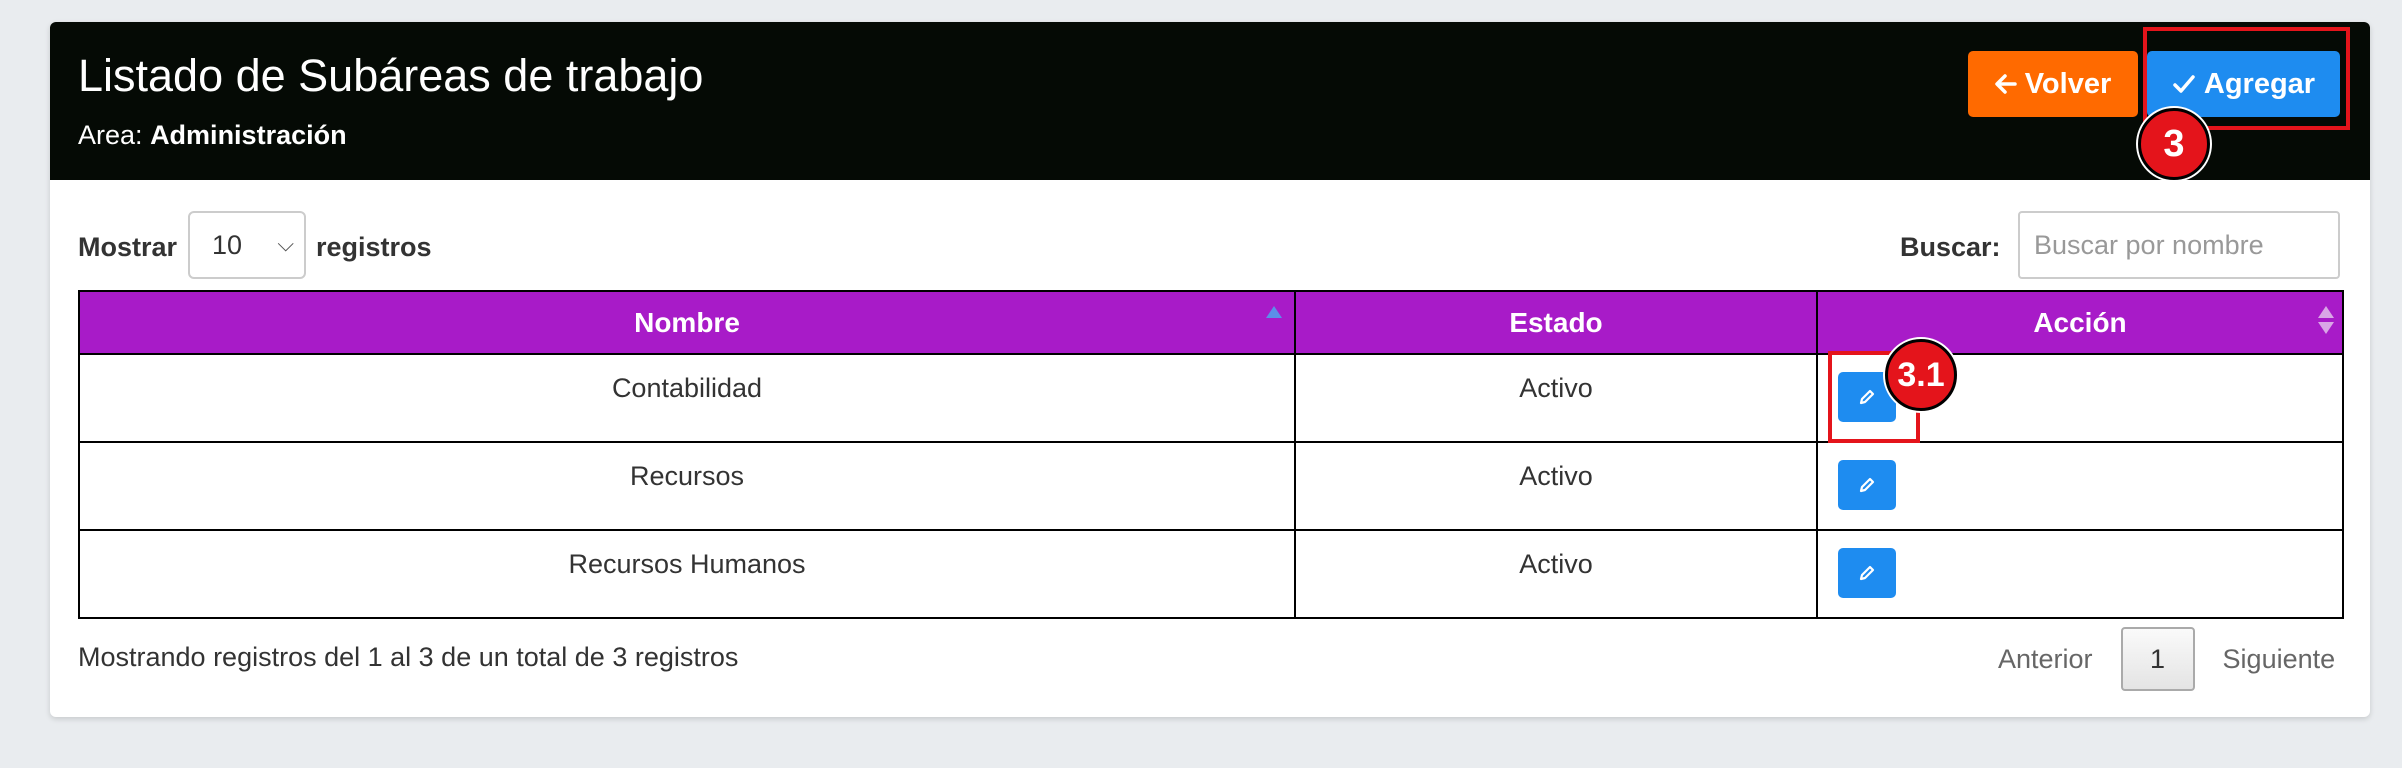 This screenshot has width=2402, height=768. Describe the element at coordinates (2326, 320) in the screenshot. I see `sort-icon` at that location.